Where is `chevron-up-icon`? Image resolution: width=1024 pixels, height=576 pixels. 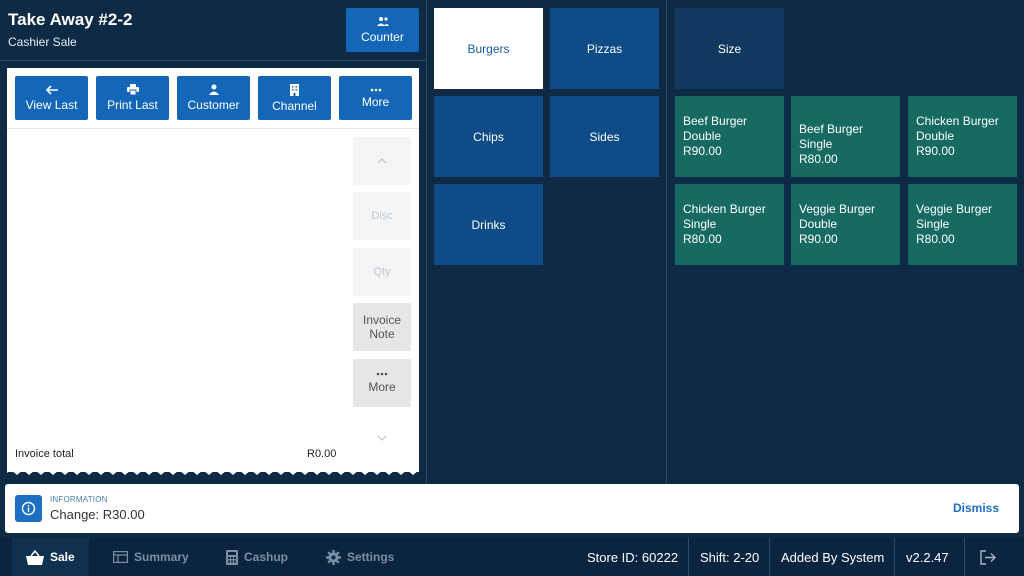
chevron-up-icon is located at coordinates (382, 161).